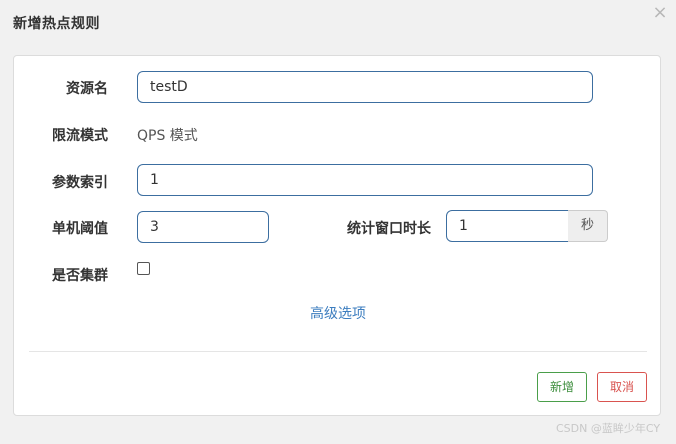  Describe the element at coordinates (80, 229) in the screenshot. I see `threshold-label: 单机阈值` at that location.